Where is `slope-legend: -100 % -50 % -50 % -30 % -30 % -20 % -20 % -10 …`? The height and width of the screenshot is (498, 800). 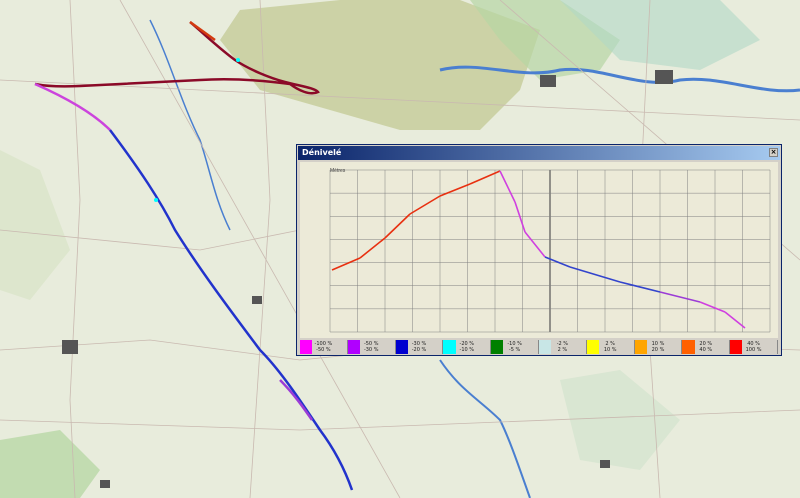
slope-legend: -100 % -50 % -50 % -30 % -30 % -20 % -20 % -10 … is located at coordinates (539, 347).